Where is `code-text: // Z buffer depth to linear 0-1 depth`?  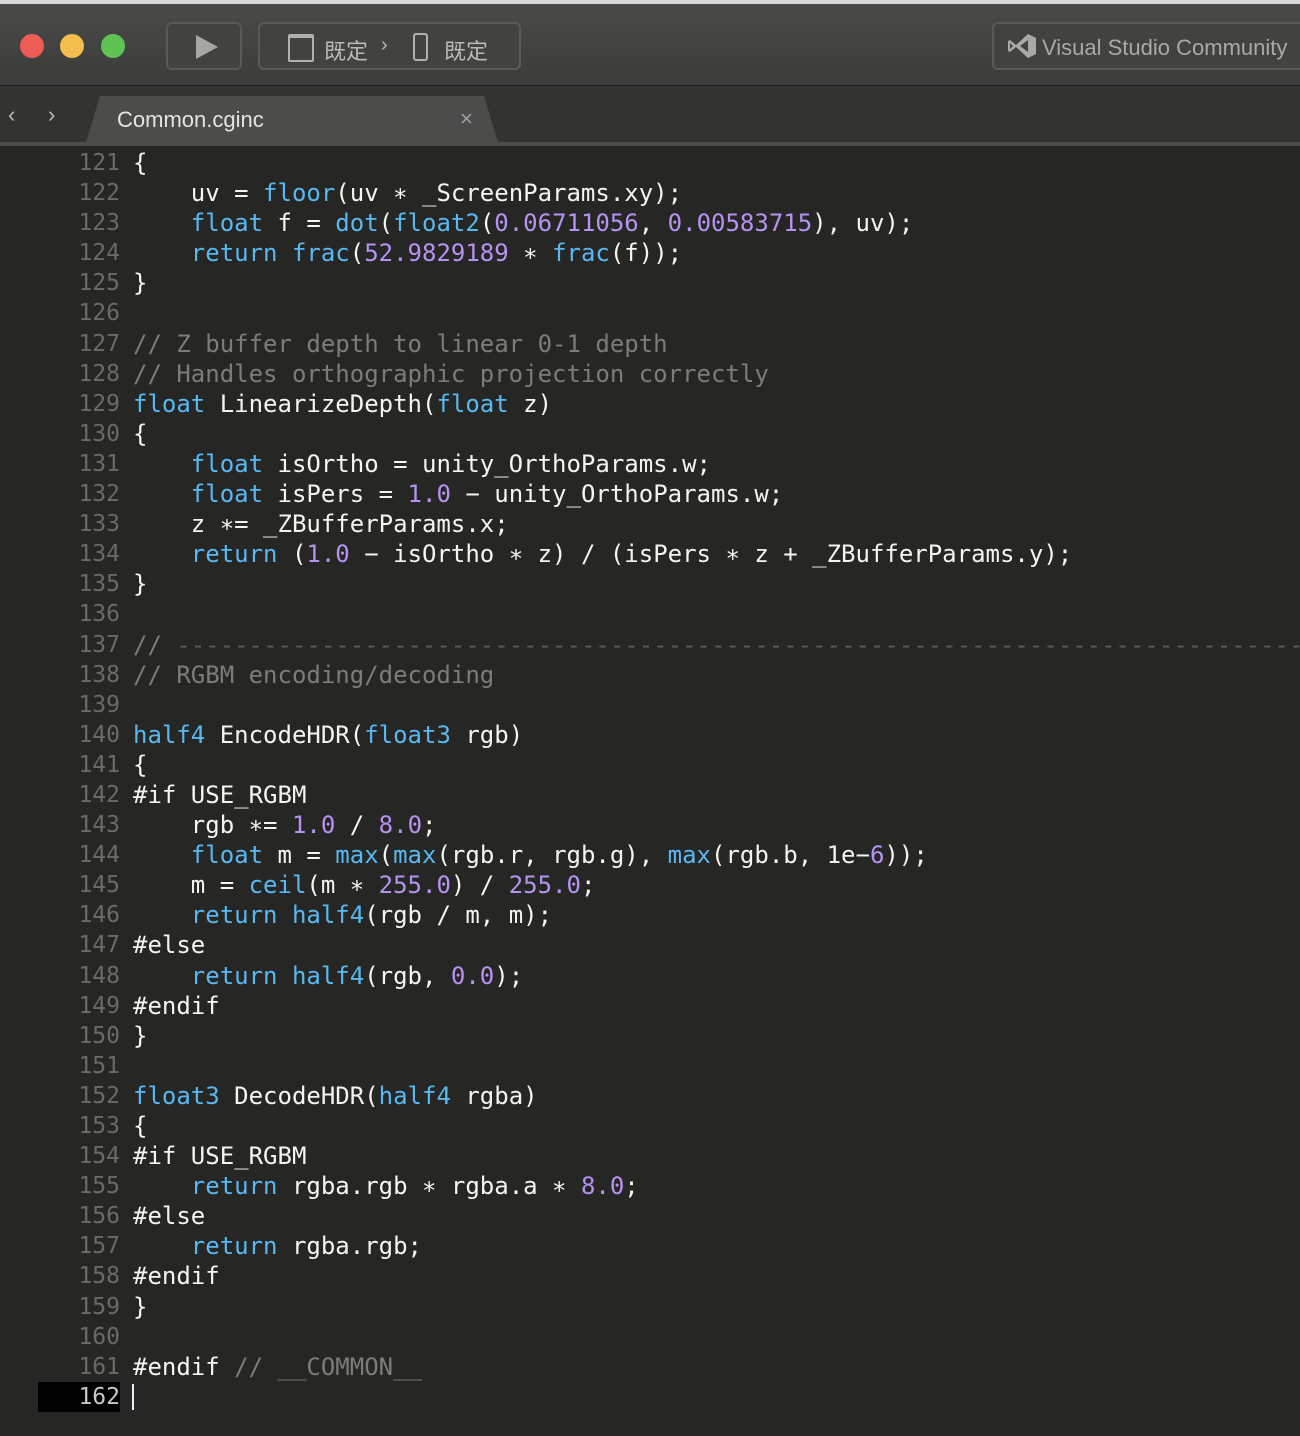 code-text: // Z buffer depth to linear 0-1 depth is located at coordinates (400, 344).